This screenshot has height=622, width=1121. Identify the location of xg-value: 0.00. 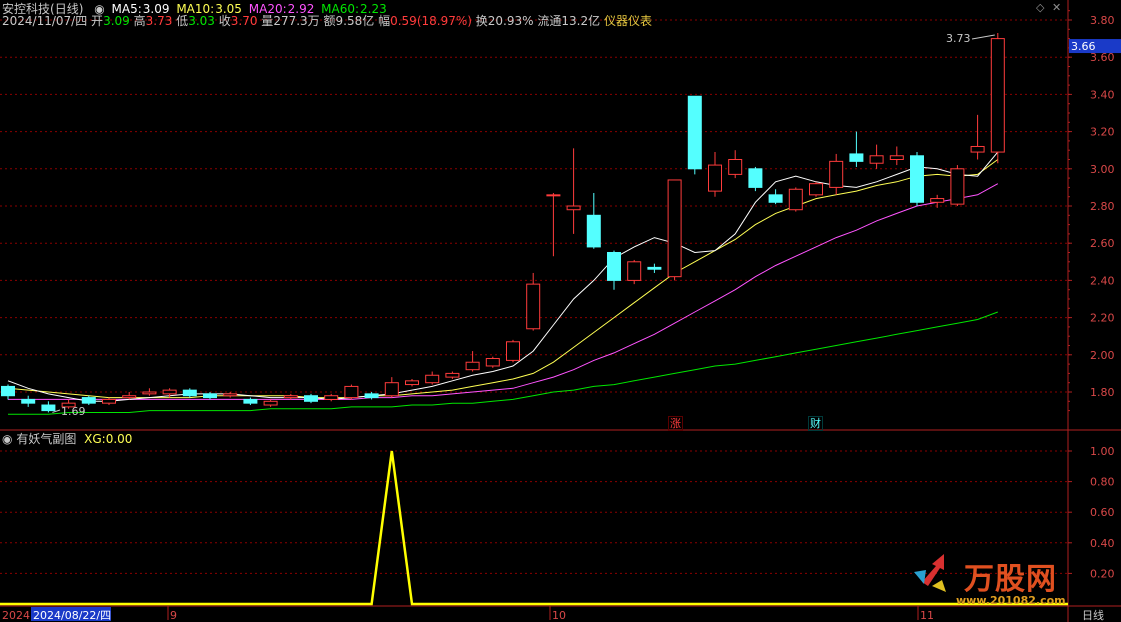
(119, 439).